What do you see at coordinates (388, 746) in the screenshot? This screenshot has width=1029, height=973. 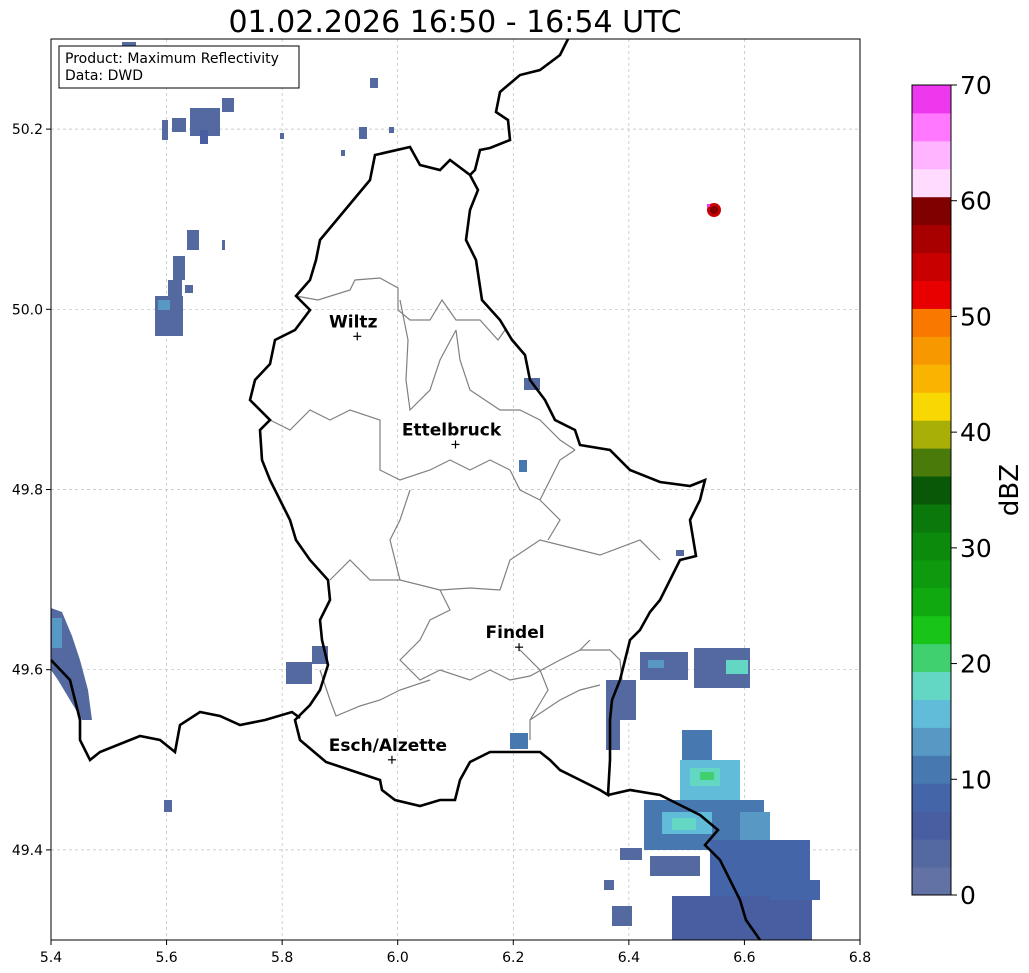 I see `city-label: Esch/Alzette` at bounding box center [388, 746].